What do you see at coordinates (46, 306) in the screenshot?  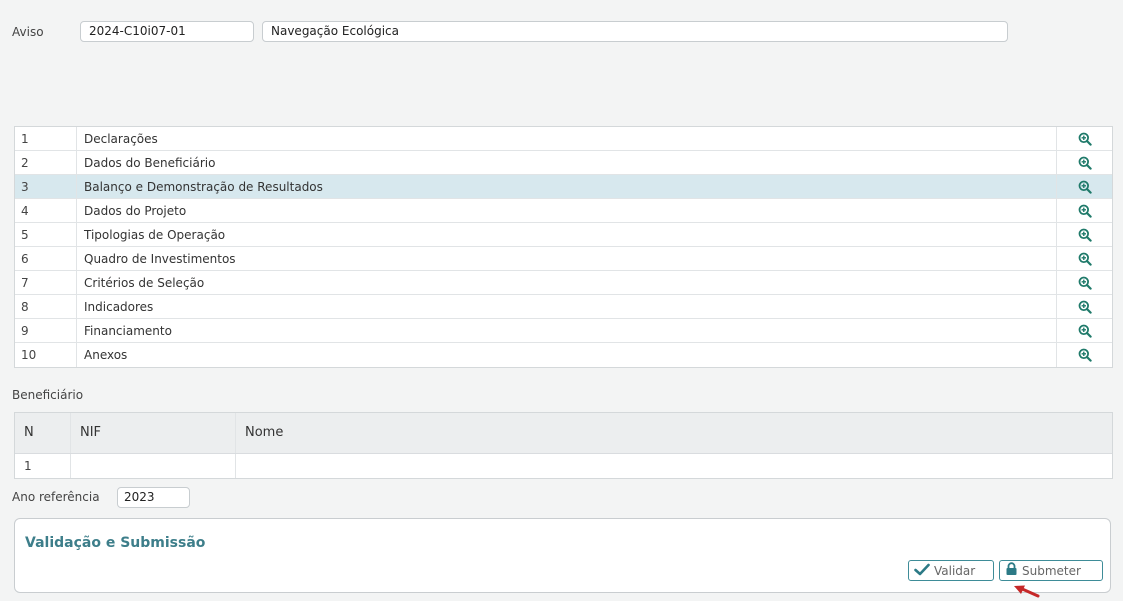 I see `section-number: 8` at bounding box center [46, 306].